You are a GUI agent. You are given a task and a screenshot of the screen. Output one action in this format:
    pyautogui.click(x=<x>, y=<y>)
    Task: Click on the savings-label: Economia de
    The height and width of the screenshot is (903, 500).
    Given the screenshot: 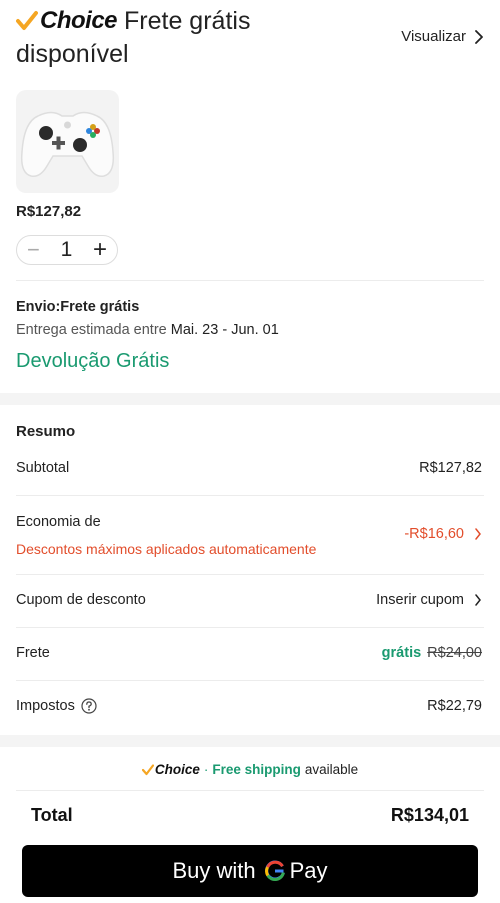 What is the action you would take?
    pyautogui.click(x=58, y=522)
    